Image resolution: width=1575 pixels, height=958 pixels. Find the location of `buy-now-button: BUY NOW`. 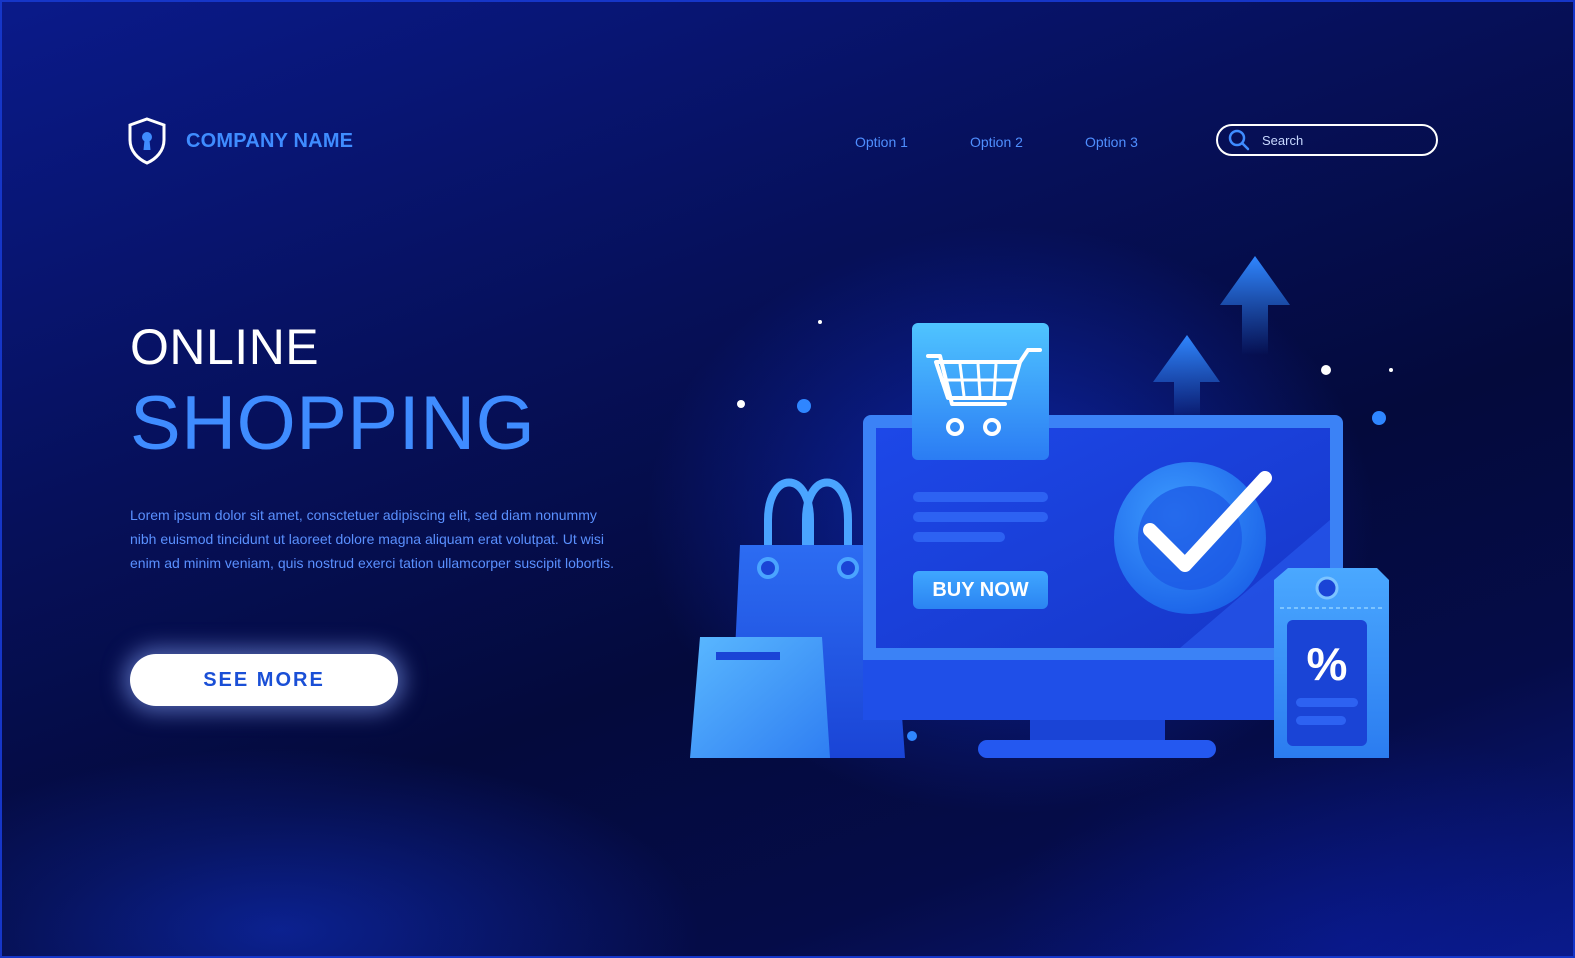

buy-now-button: BUY NOW is located at coordinates (980, 590).